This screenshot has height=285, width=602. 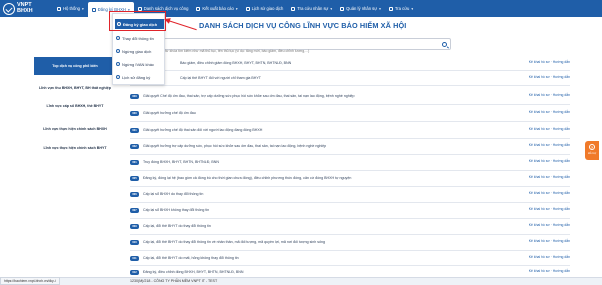 What do you see at coordinates (592, 147) in the screenshot?
I see `question-icon: ?` at bounding box center [592, 147].